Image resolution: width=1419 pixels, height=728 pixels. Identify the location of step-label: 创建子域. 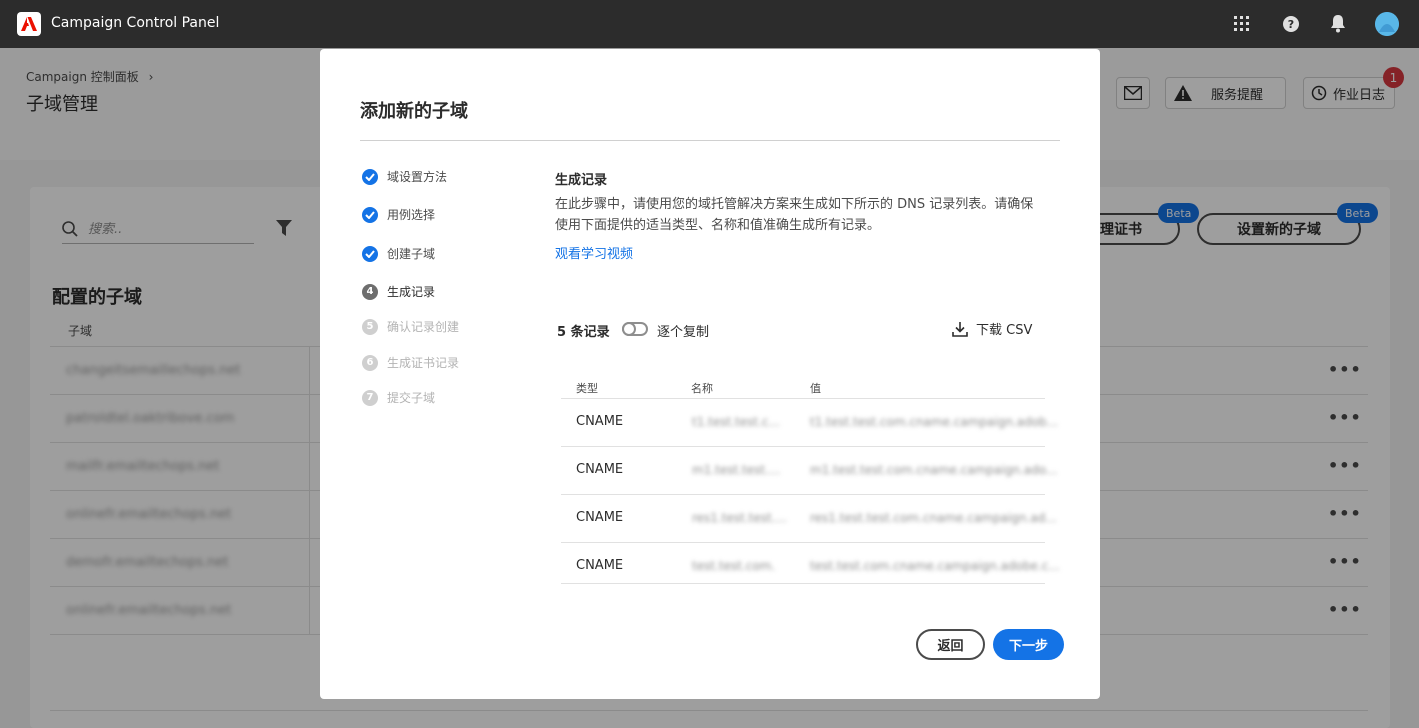
(411, 254).